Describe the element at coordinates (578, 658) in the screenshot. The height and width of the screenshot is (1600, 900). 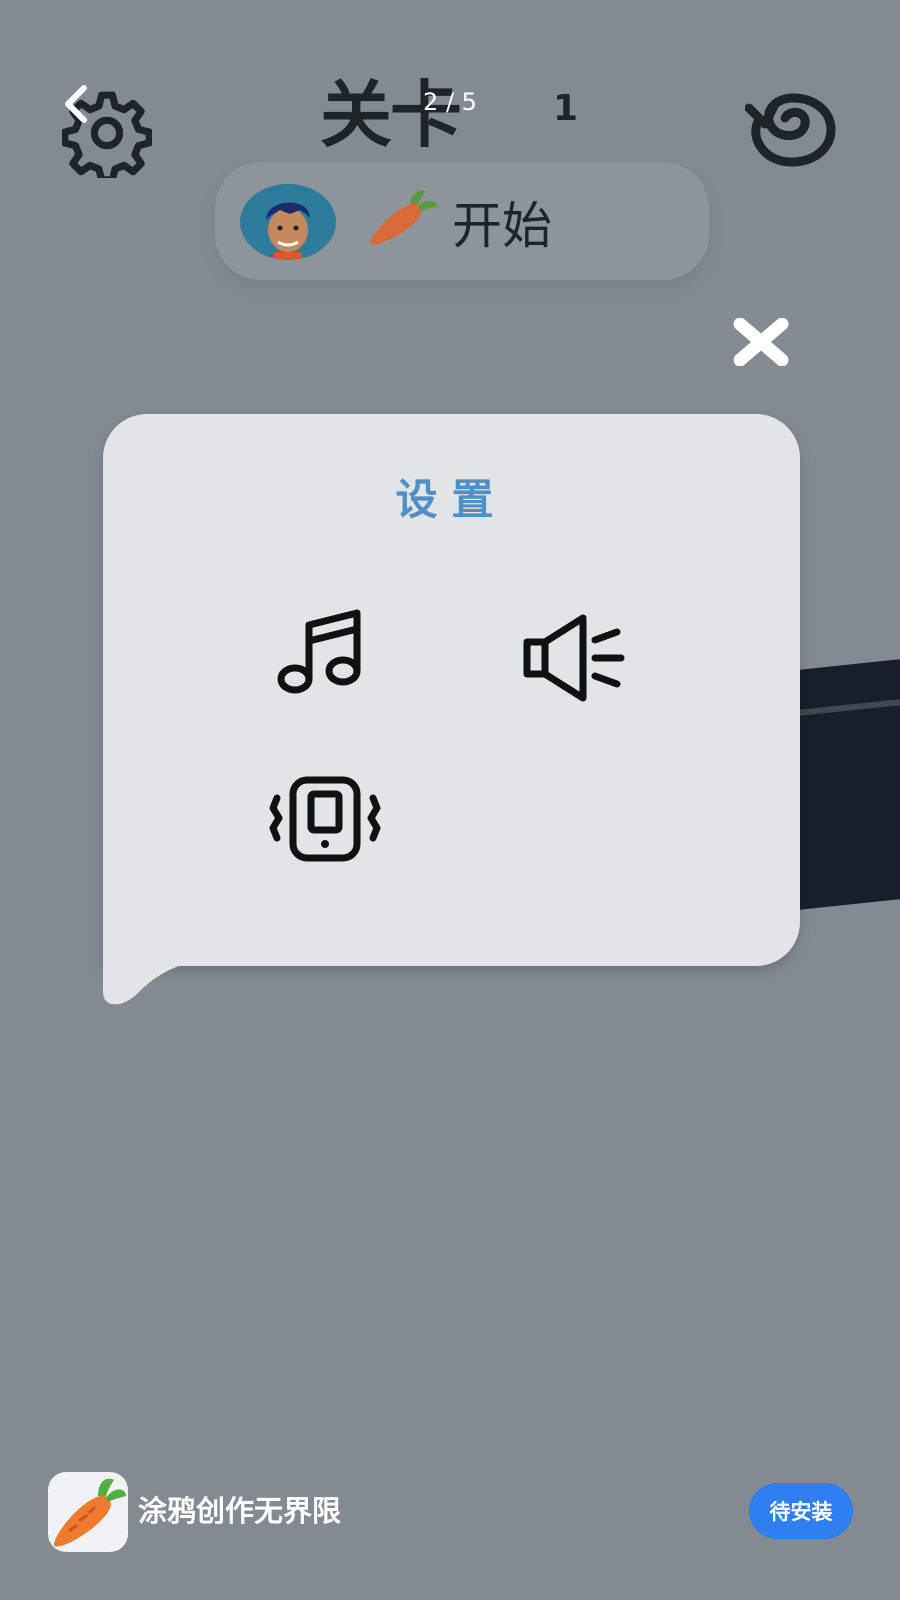
I see `sound-icon` at that location.